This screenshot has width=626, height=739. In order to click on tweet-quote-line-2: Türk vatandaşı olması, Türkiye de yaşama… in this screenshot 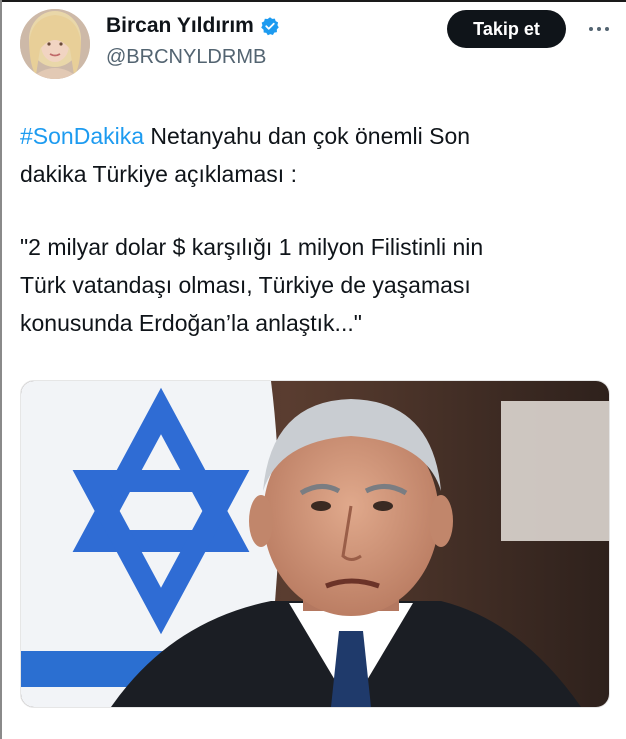, I will do `click(245, 285)`.